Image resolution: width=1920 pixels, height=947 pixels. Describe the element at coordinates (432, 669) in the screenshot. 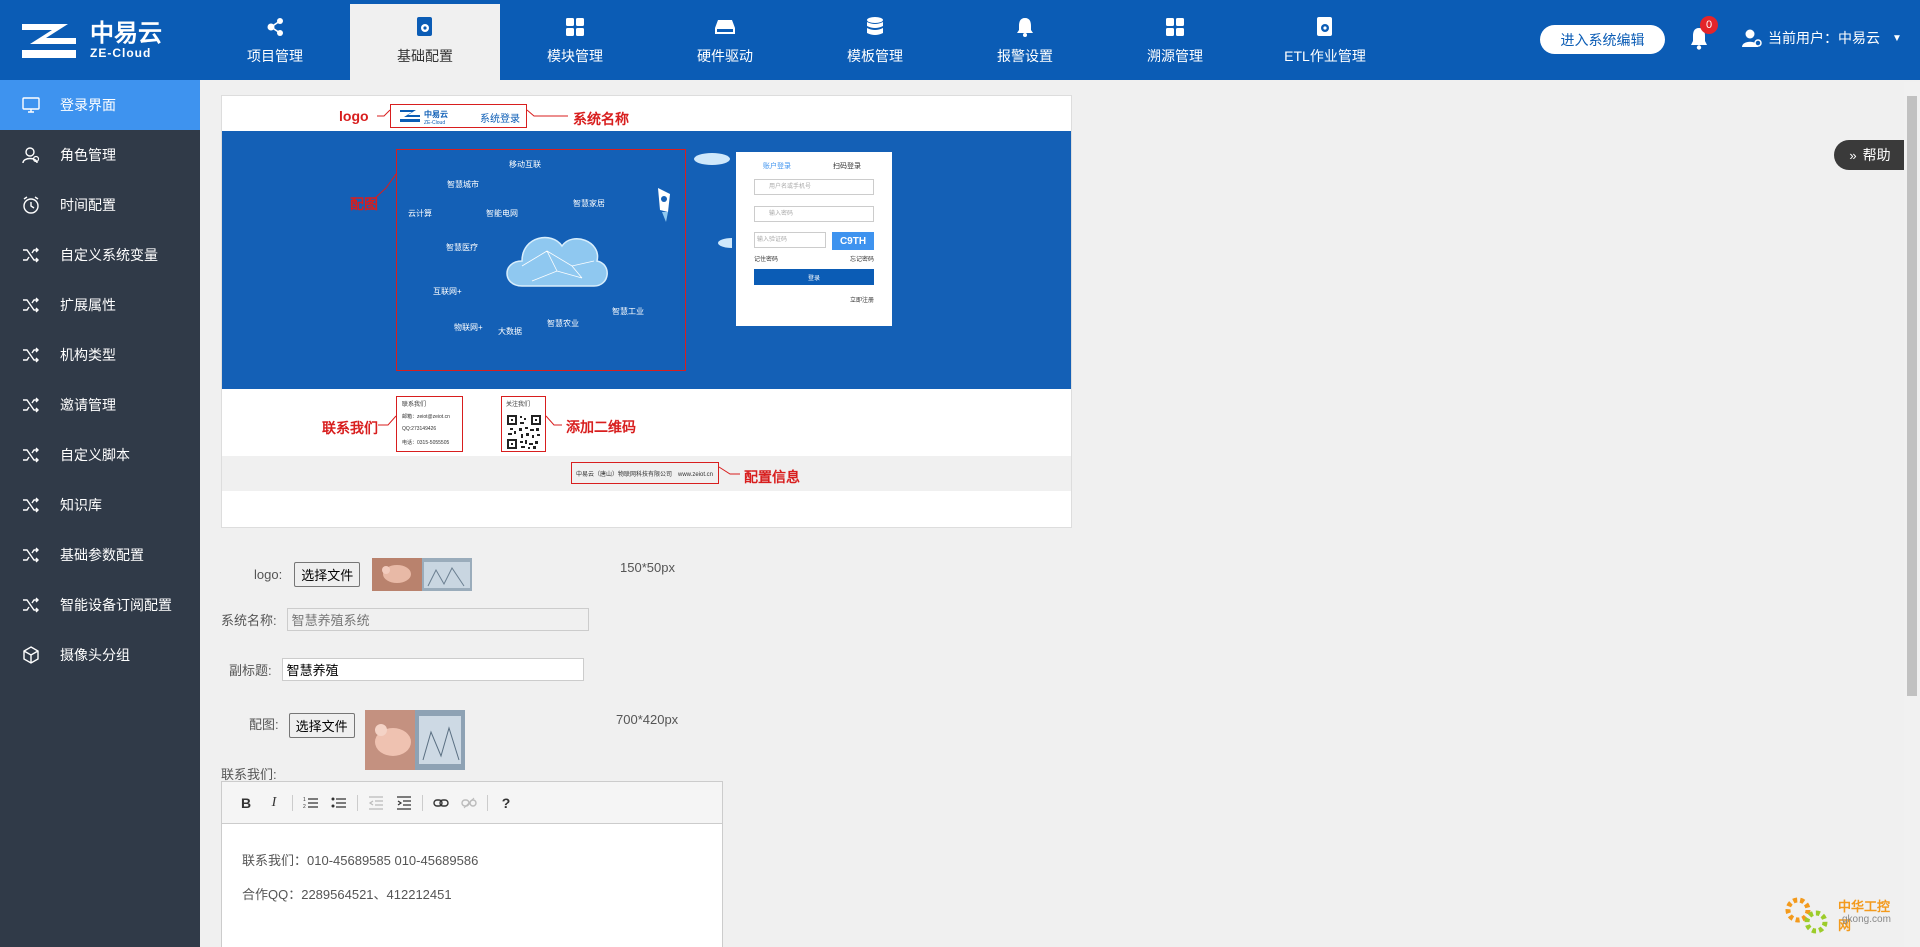

I see `subtitle-input: 智慧养殖` at that location.